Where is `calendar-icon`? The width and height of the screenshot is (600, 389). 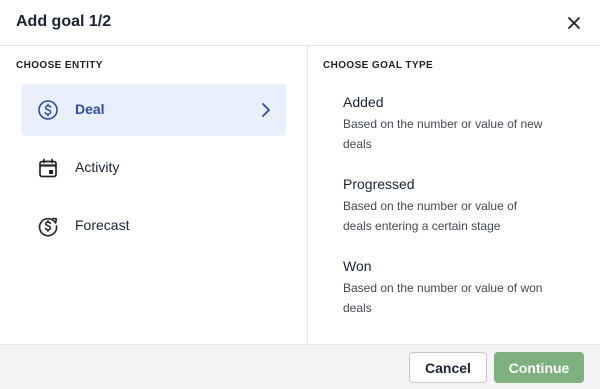 calendar-icon is located at coordinates (48, 168).